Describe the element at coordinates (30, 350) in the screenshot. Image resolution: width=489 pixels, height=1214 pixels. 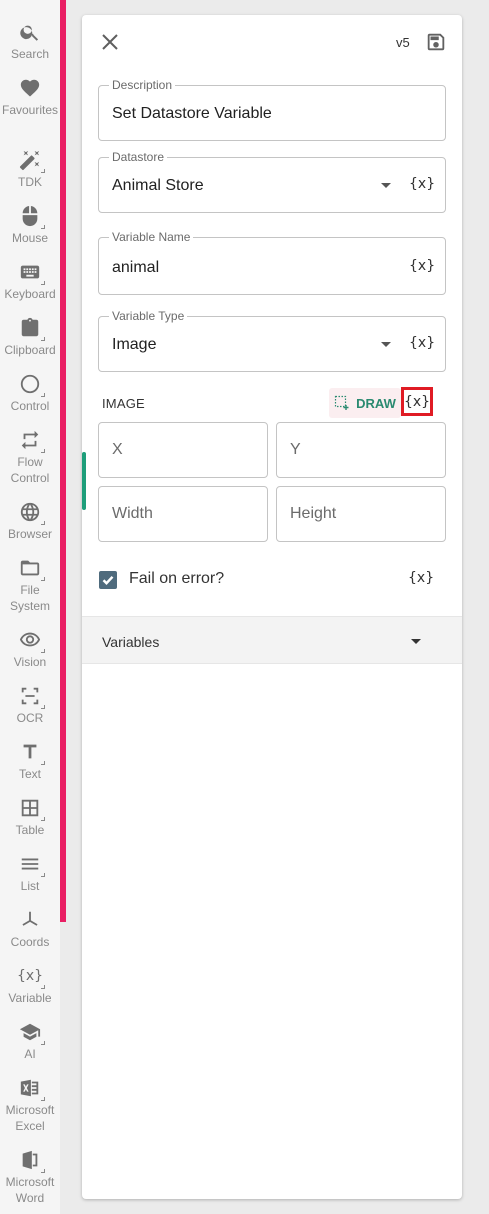
I see `sidebar-label: Clipboard` at that location.